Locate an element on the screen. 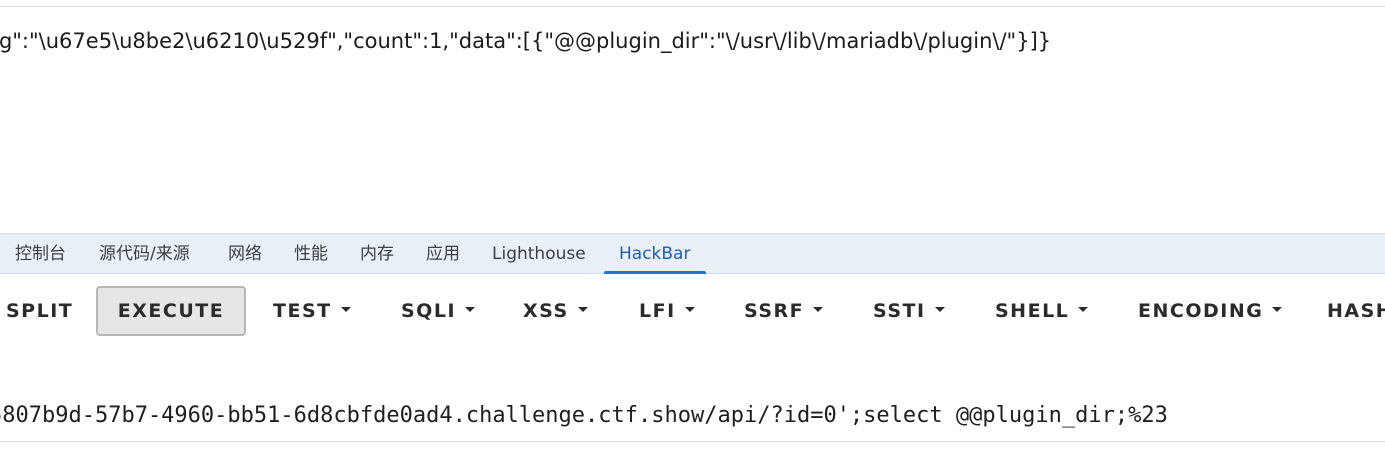  lfi-menu-button: LFI is located at coordinates (667, 311).